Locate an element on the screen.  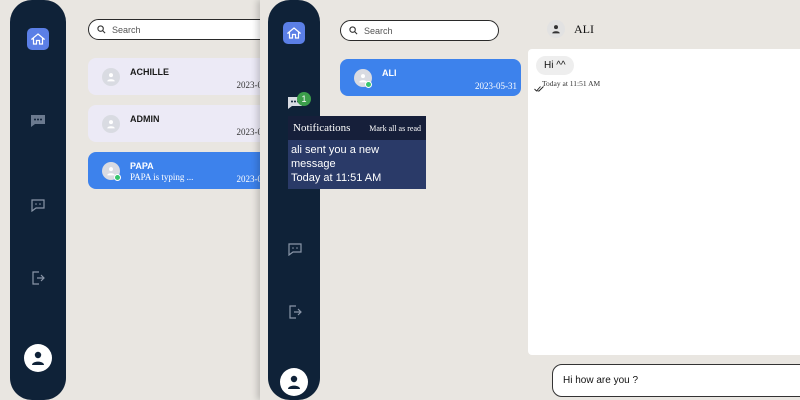
notifications-header: Notifications Mark all as read is located at coordinates (357, 128).